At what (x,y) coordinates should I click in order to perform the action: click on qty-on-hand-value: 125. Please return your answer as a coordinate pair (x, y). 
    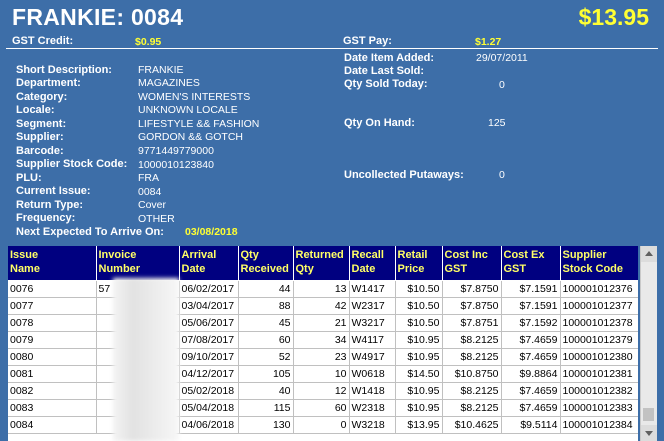
    Looking at the image, I should click on (497, 123).